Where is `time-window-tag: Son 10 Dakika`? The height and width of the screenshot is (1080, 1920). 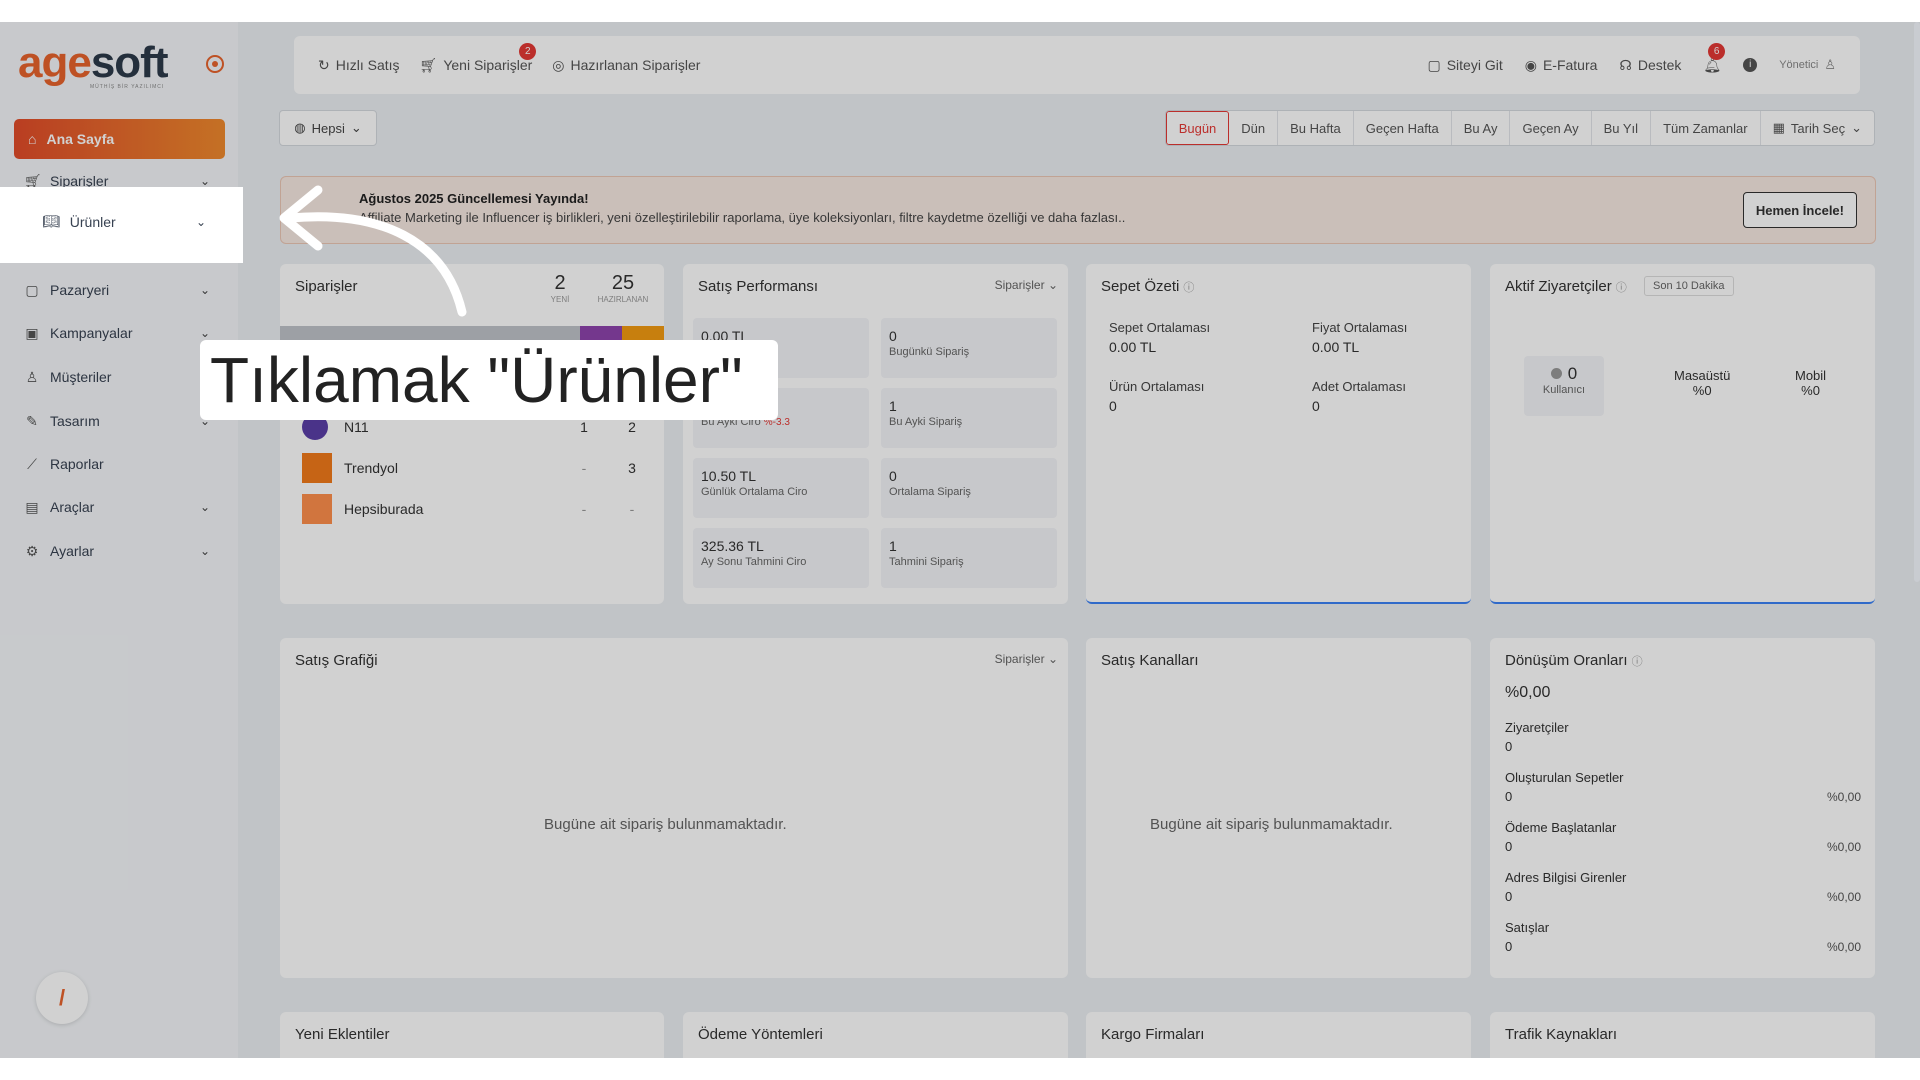 time-window-tag: Son 10 Dakika is located at coordinates (1689, 286).